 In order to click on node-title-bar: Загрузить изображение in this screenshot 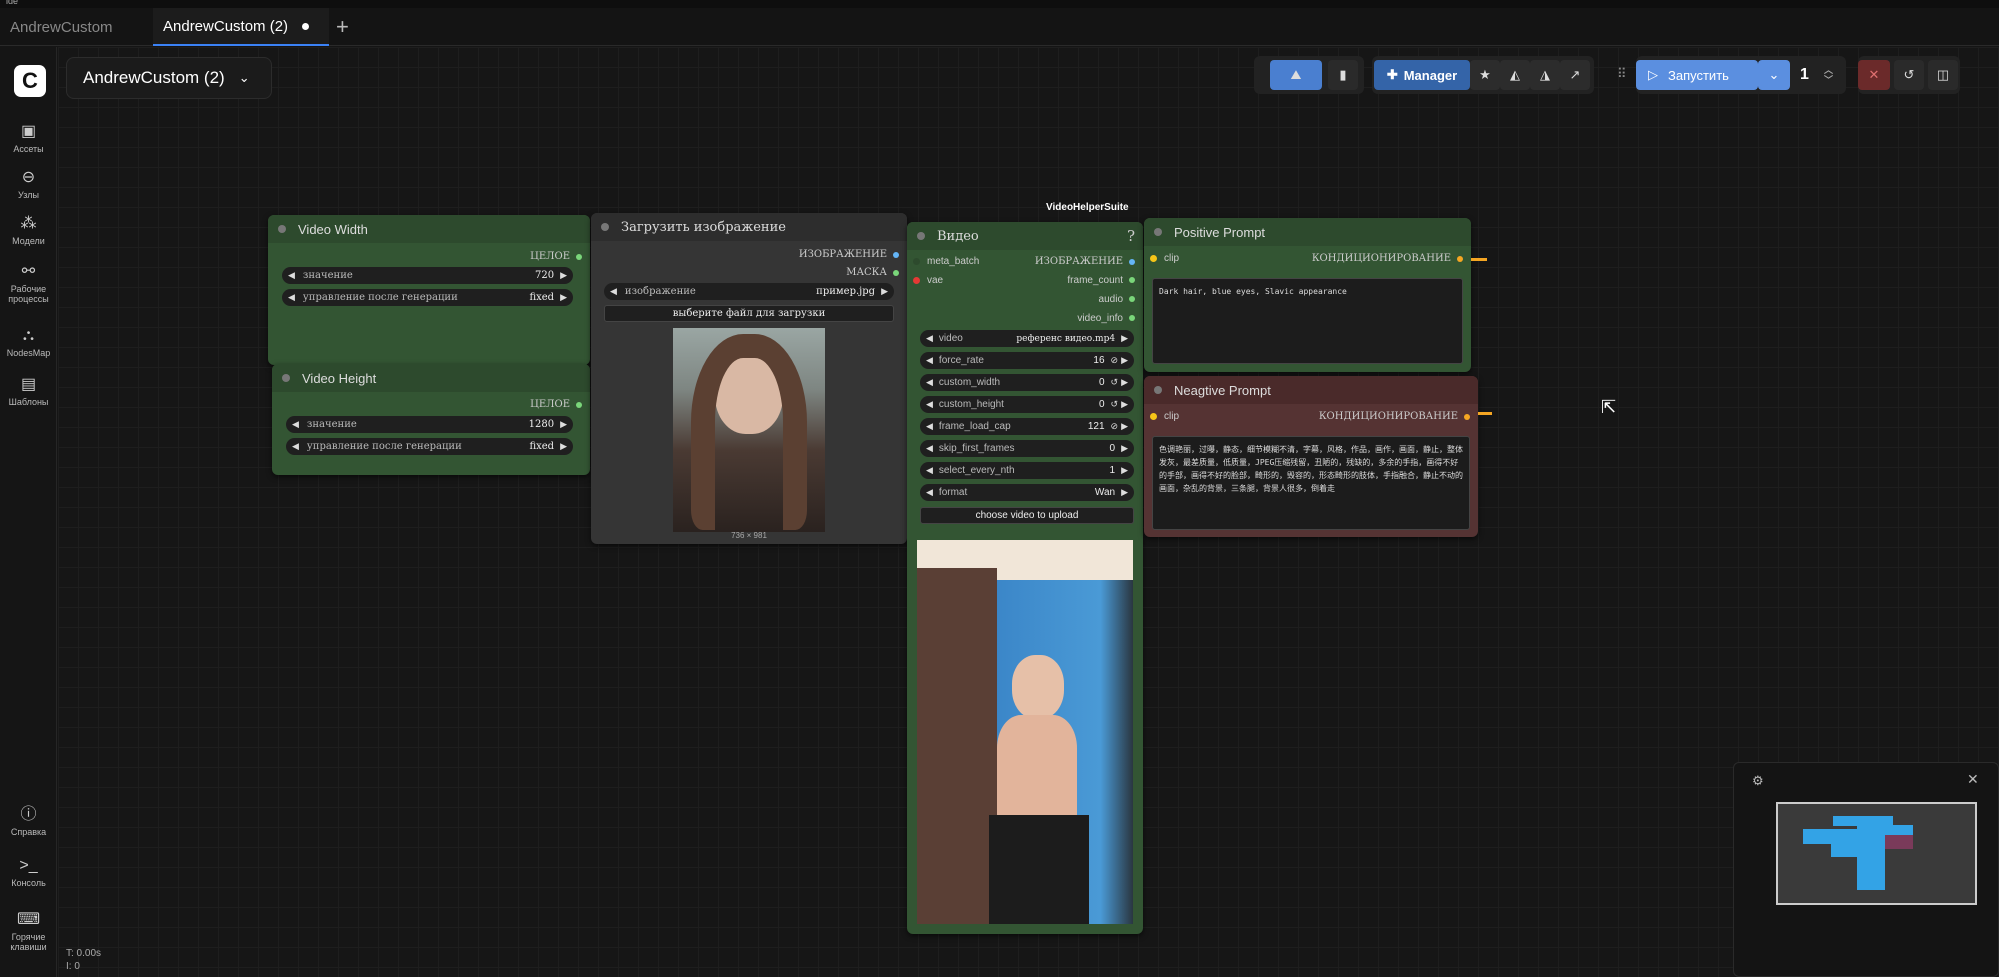, I will do `click(749, 227)`.